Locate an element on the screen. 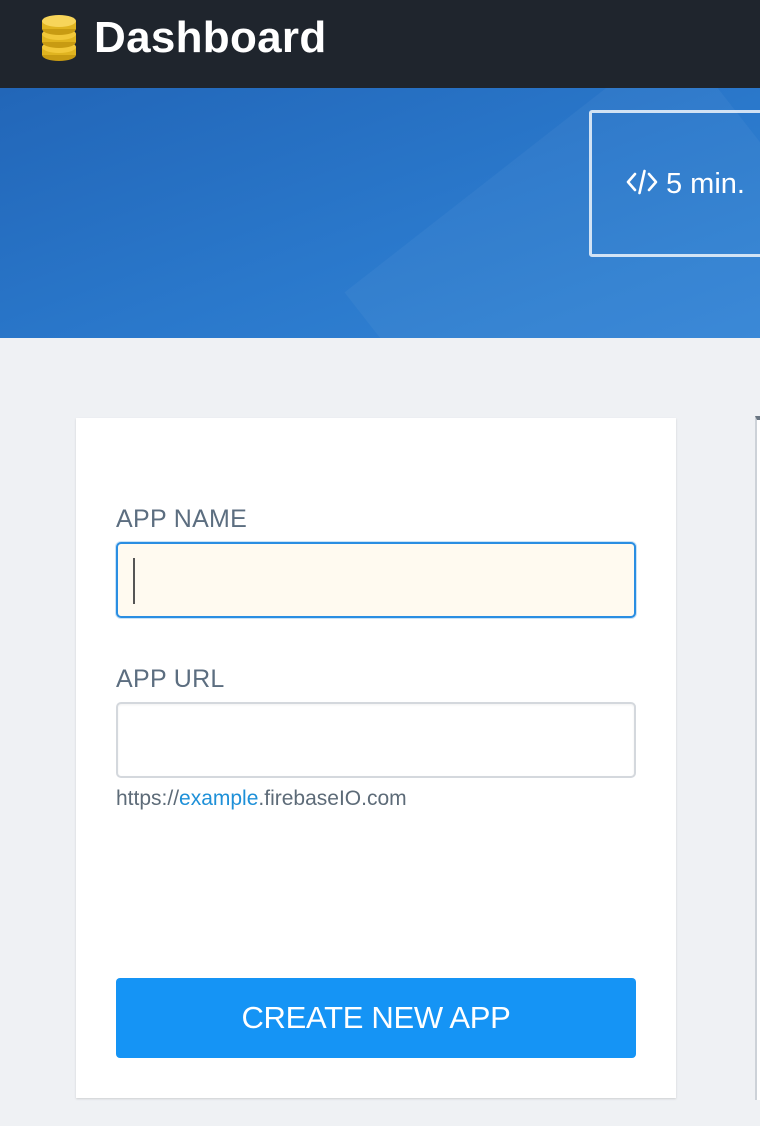 The image size is (760, 1126). app-name-input is located at coordinates (376, 580).